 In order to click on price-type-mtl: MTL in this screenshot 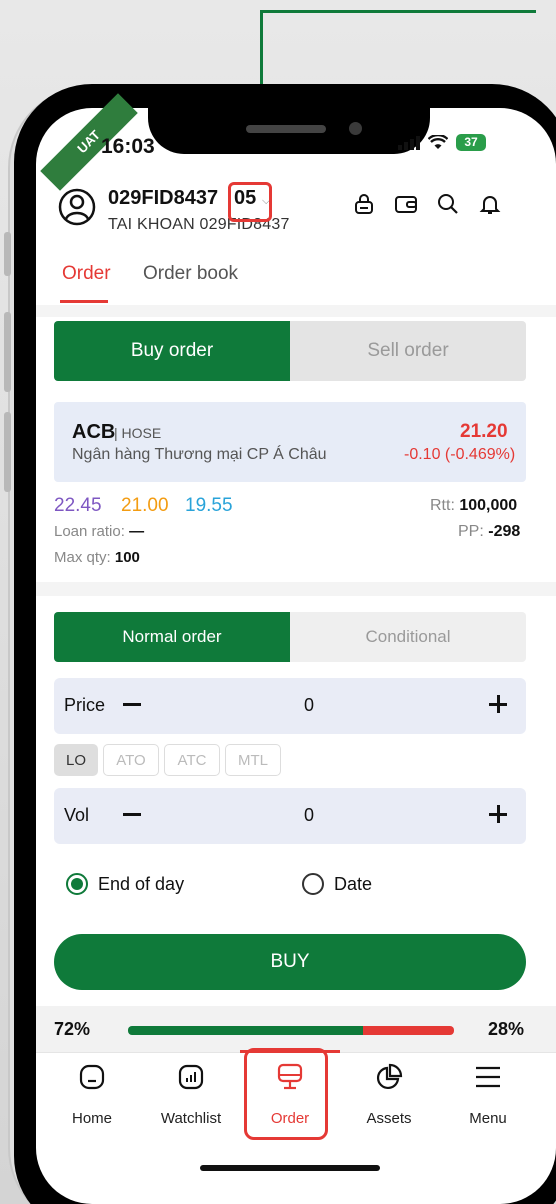, I will do `click(253, 760)`.